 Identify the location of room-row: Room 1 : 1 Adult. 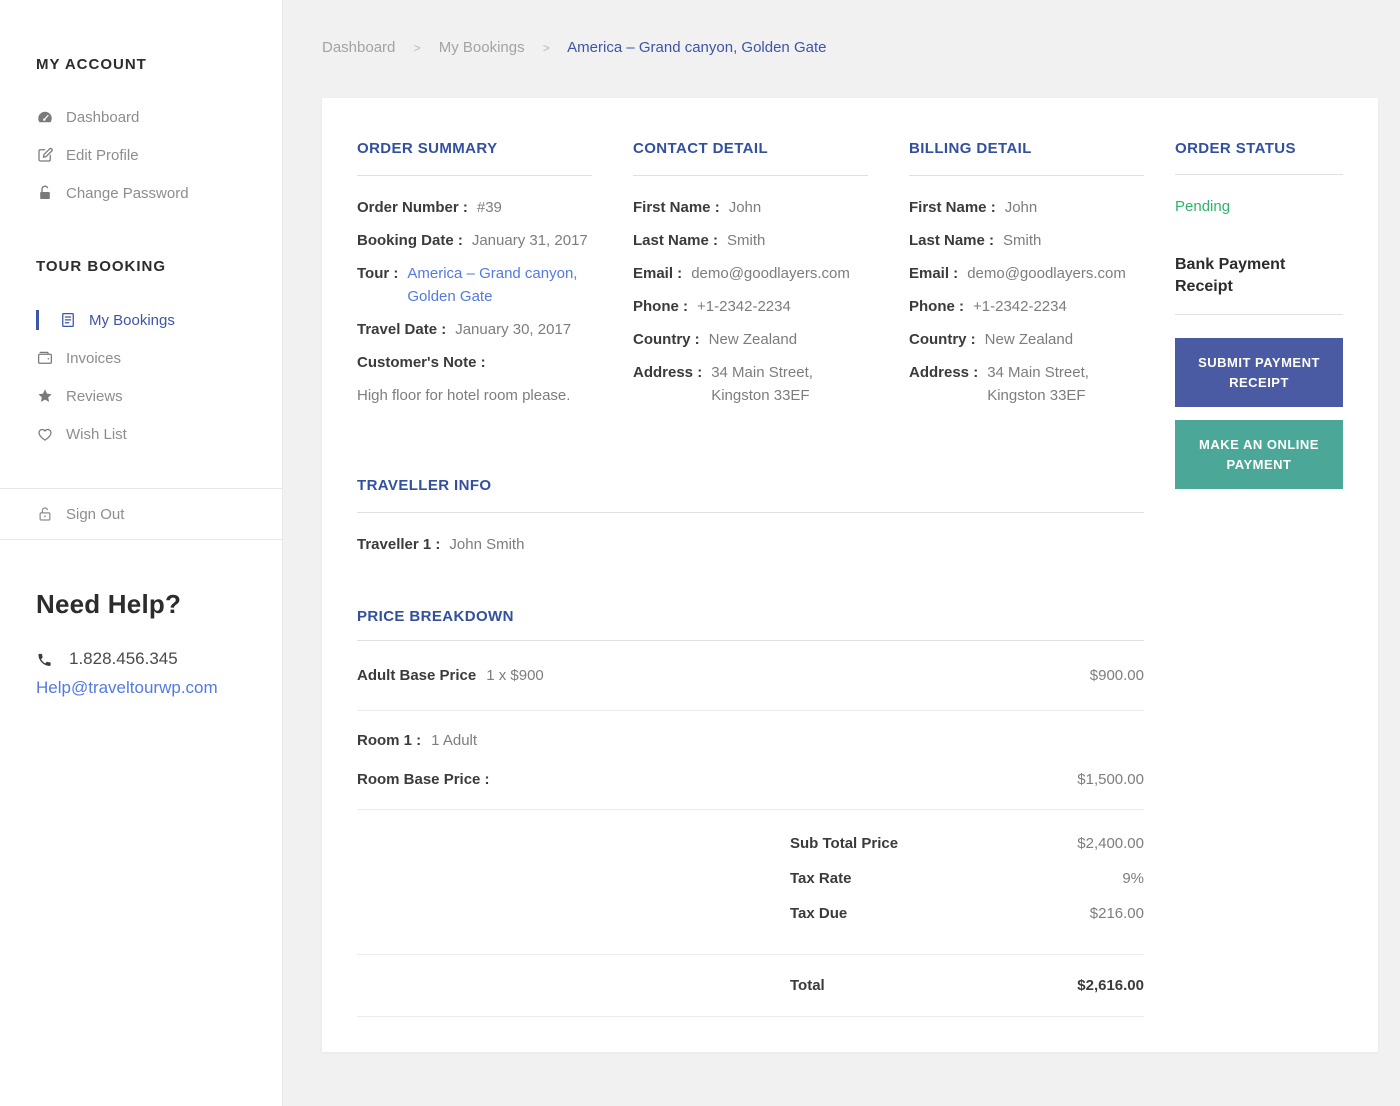
(750, 740).